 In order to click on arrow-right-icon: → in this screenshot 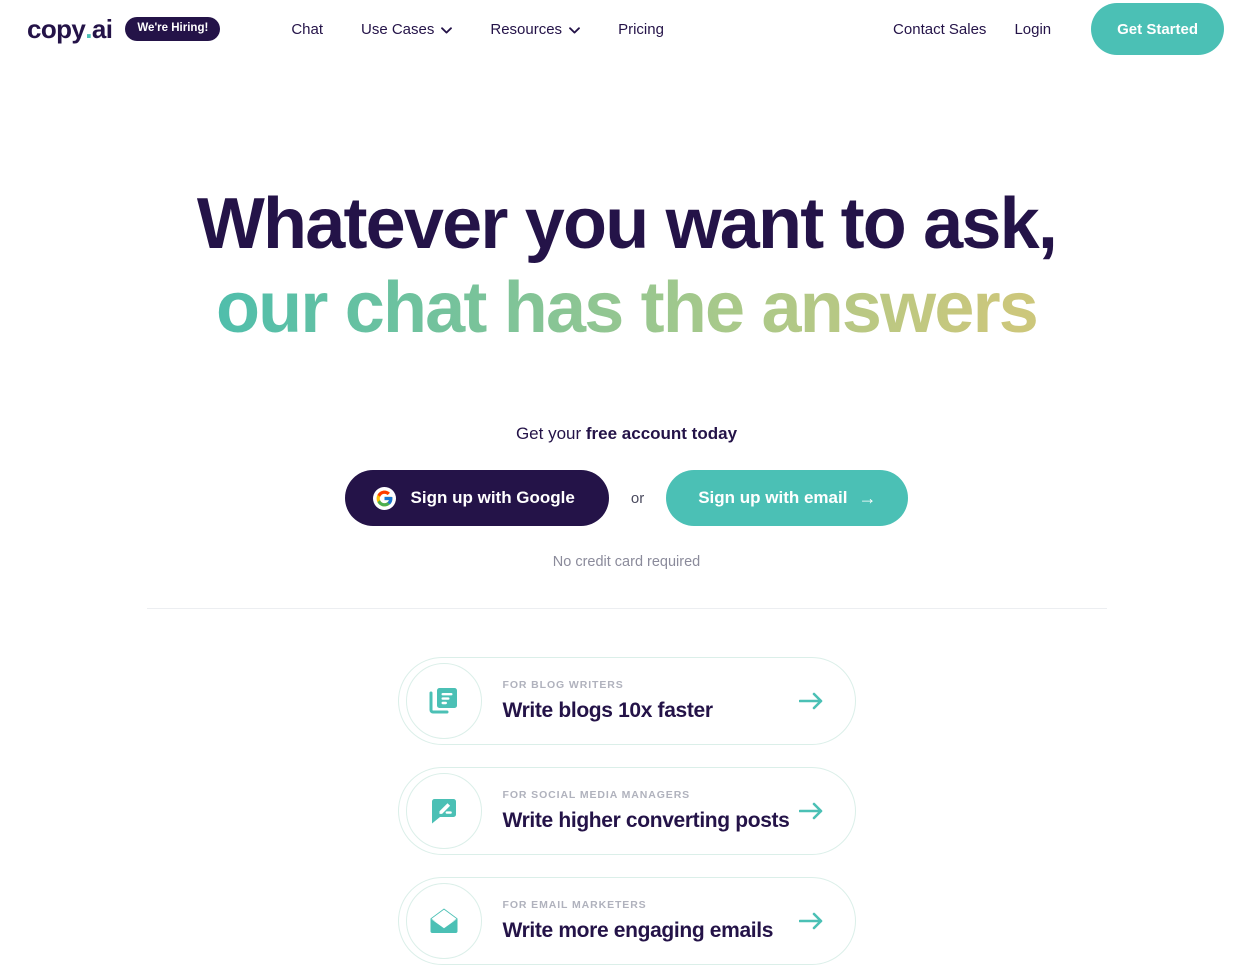, I will do `click(867, 498)`.